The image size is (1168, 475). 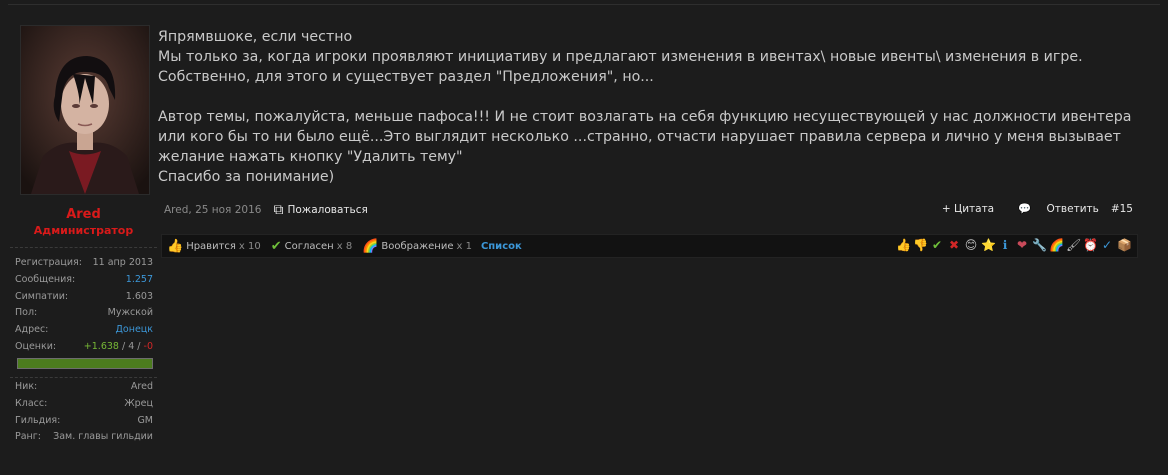 I want to click on like-label: Нравится, so click(x=211, y=246).